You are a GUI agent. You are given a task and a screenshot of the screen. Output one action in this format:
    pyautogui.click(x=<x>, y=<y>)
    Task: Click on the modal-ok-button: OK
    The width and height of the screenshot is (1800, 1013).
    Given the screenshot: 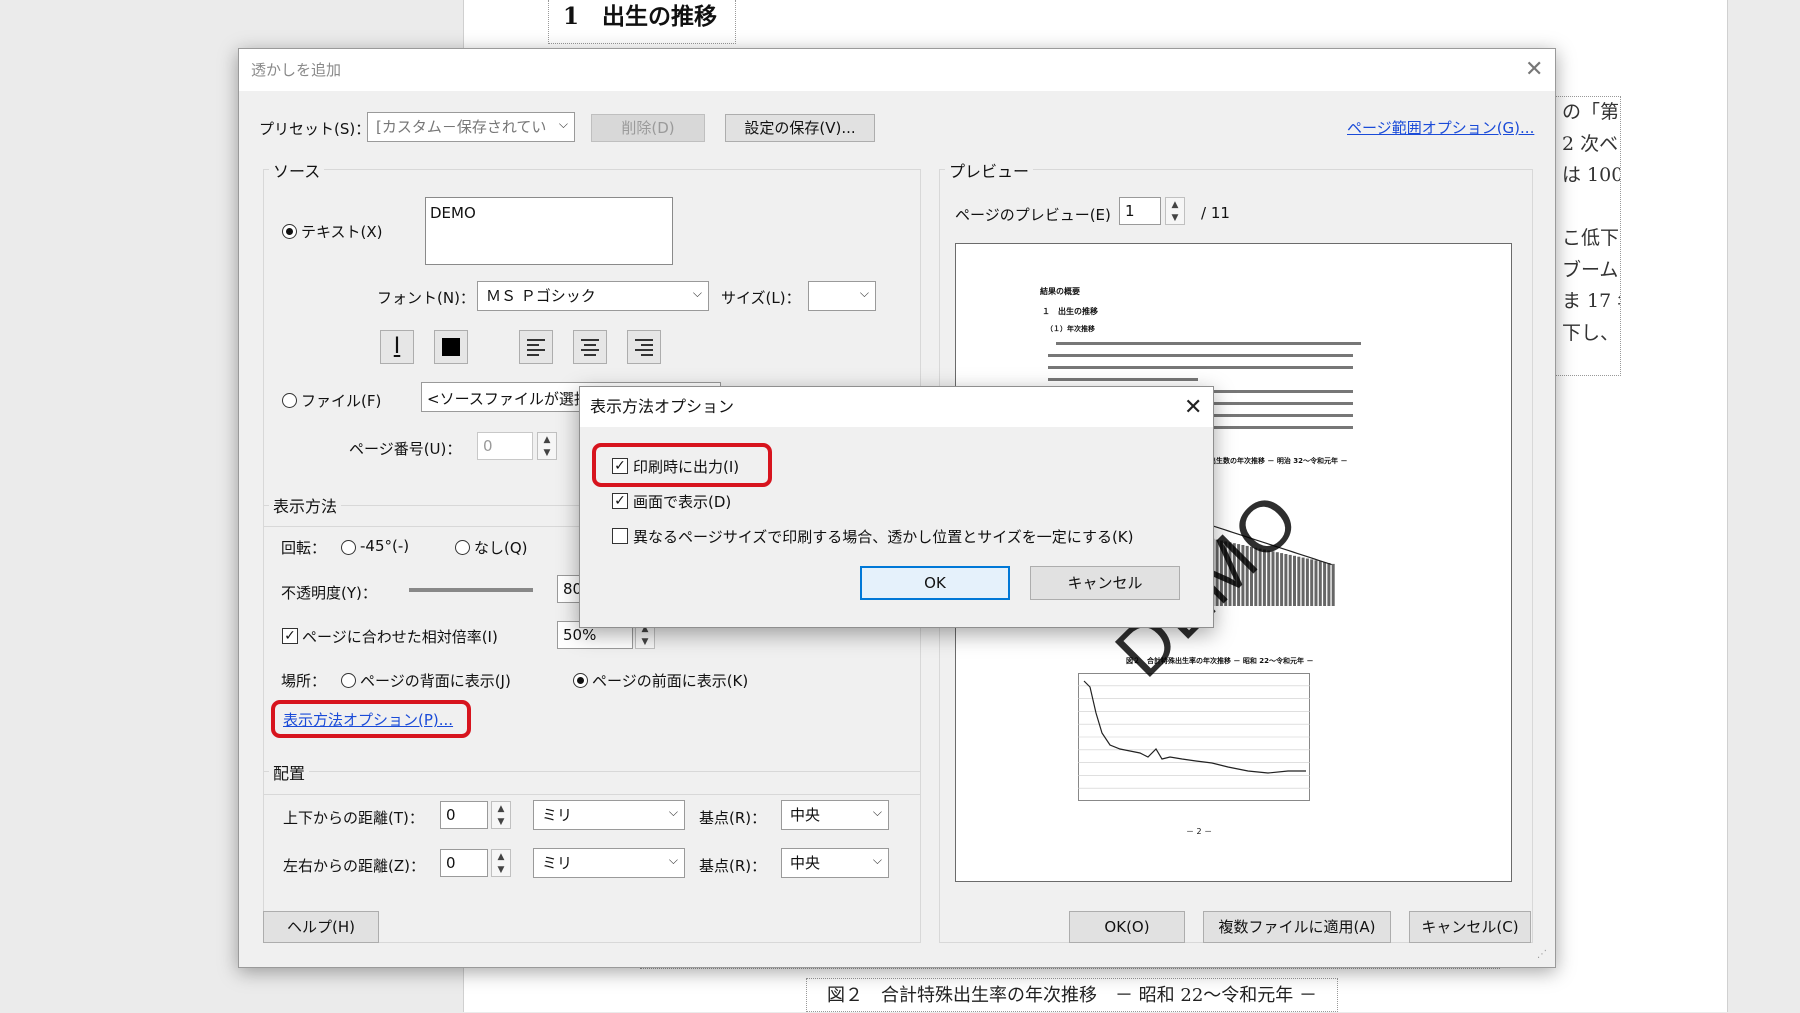 What is the action you would take?
    pyautogui.click(x=935, y=583)
    